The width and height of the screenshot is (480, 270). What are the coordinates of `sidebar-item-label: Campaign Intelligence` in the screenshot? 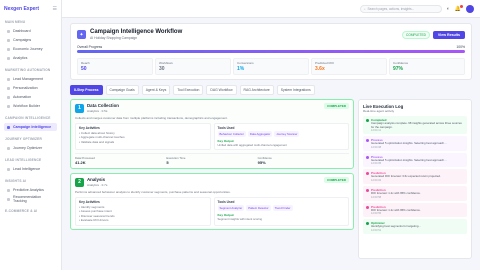 It's located at (32, 127).